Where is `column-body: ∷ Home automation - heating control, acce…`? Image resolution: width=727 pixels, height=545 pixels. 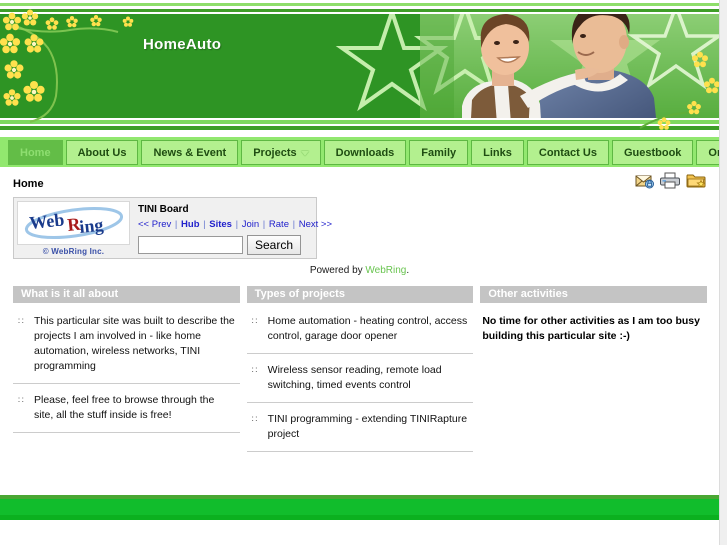 column-body: ∷ Home automation - heating control, acce… is located at coordinates (360, 377).